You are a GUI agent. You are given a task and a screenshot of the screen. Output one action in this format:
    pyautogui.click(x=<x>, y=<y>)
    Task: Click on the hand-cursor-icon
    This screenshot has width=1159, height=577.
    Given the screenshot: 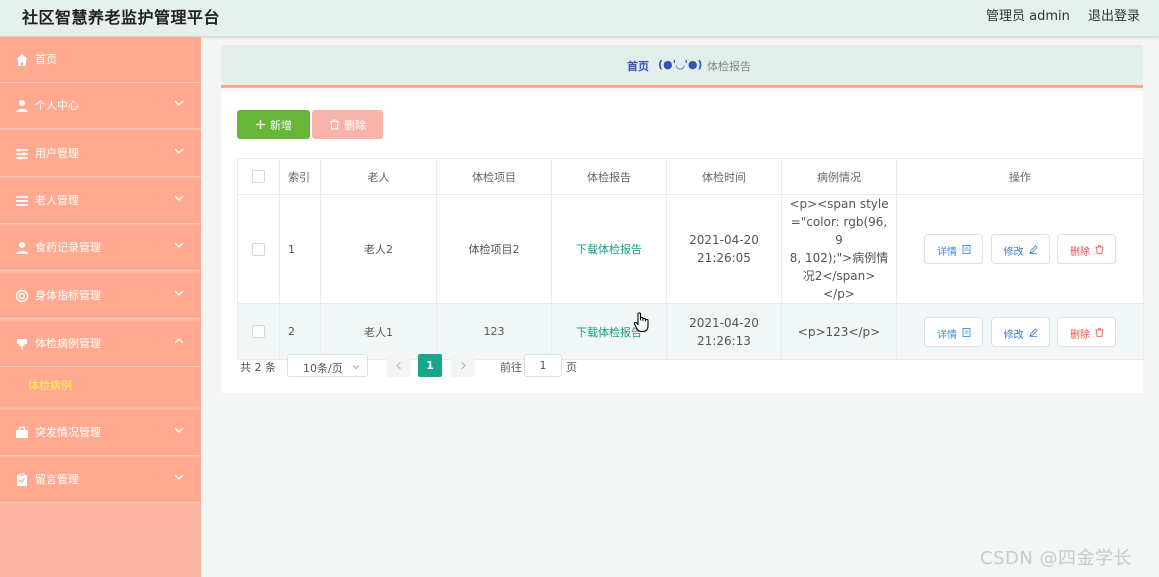 What is the action you would take?
    pyautogui.click(x=641, y=322)
    